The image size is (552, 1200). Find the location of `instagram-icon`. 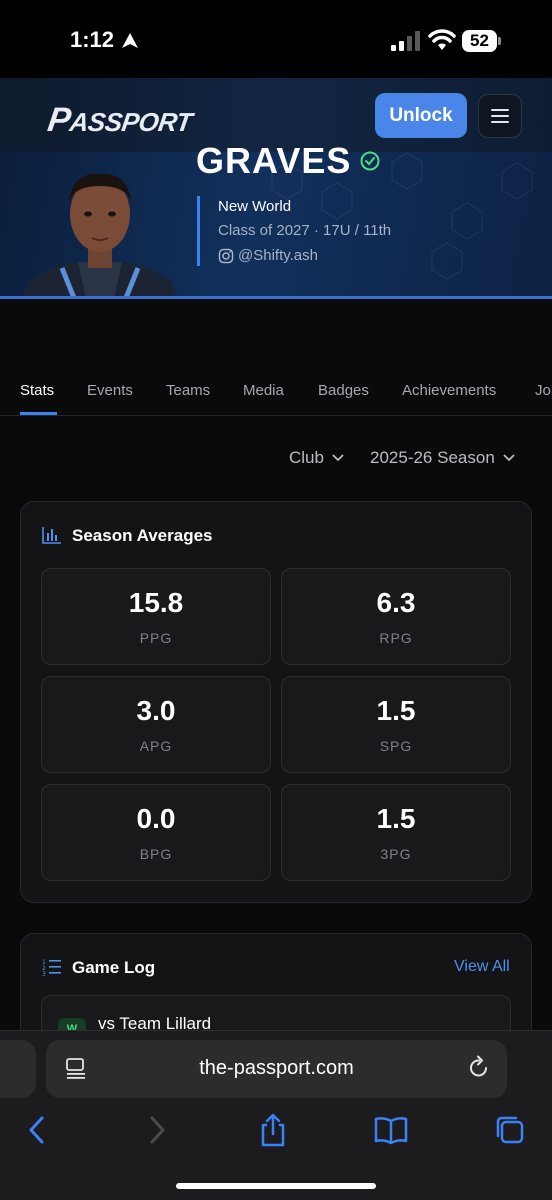

instagram-icon is located at coordinates (226, 256).